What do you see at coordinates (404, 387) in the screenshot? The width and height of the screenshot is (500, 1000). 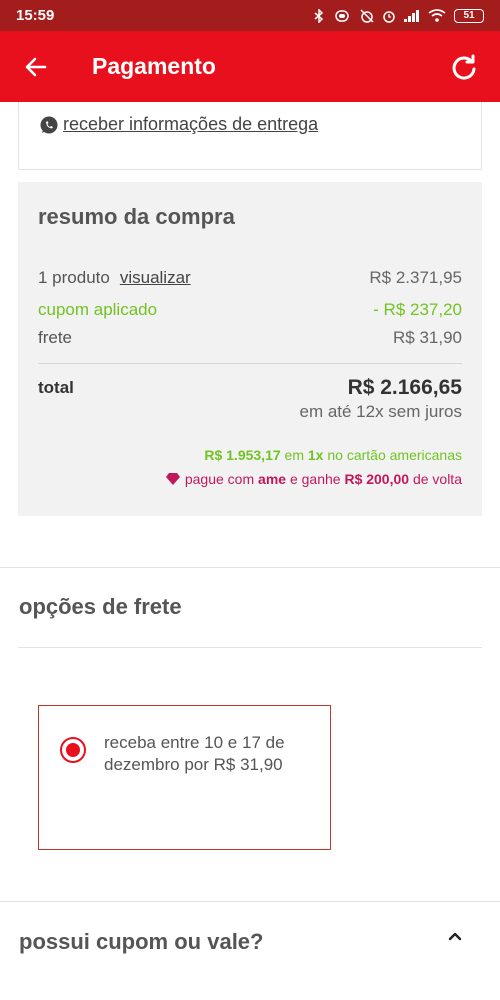 I see `total-value: R$ 2.166,65` at bounding box center [404, 387].